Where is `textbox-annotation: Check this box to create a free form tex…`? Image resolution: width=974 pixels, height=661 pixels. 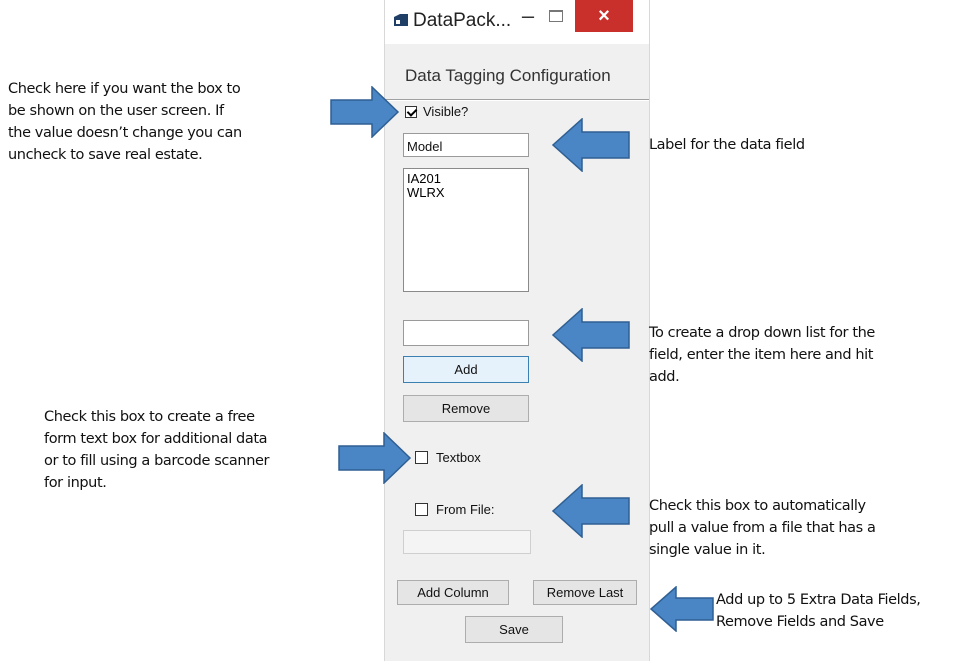 textbox-annotation: Check this box to create a free form tex… is located at coordinates (157, 450).